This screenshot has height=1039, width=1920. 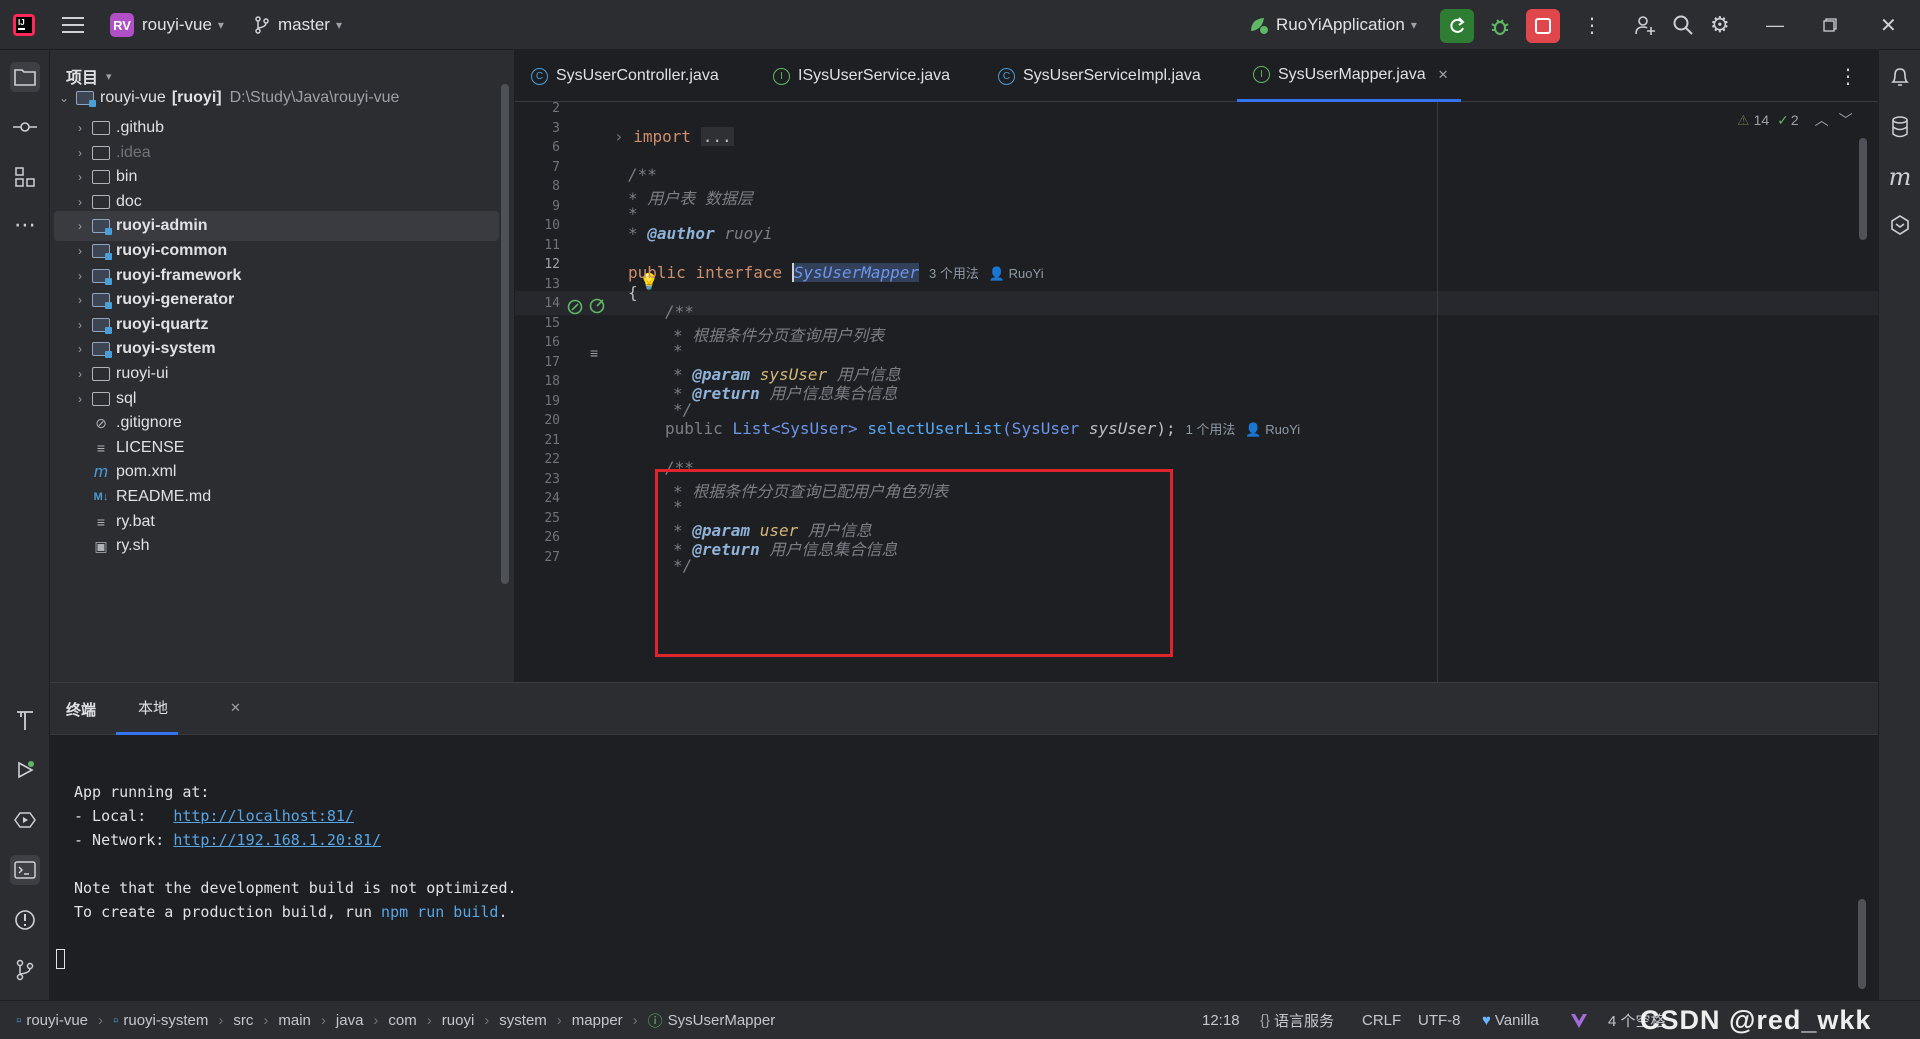 I want to click on tree-item-ry-sh: ▣ ry.sh, so click(x=276, y=546).